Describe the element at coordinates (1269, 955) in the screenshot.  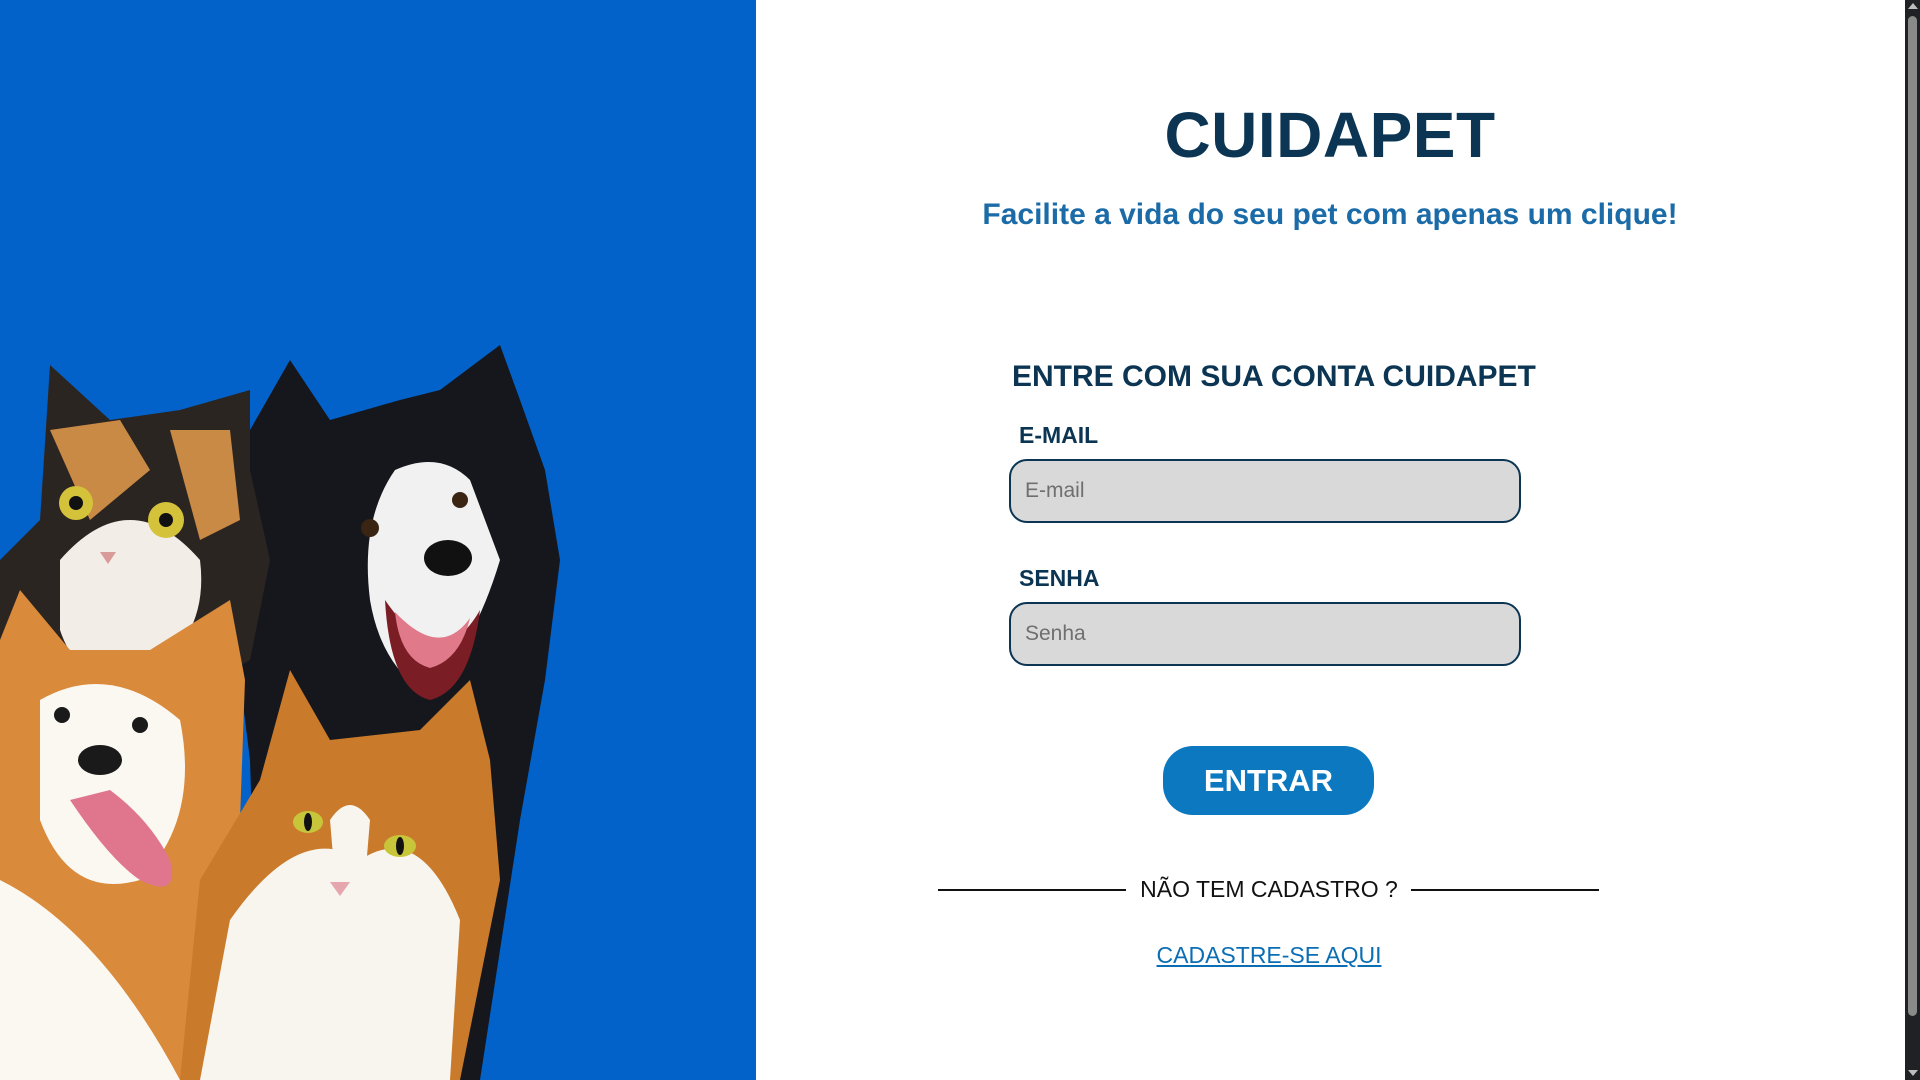
I see `signup-link: CADASTRE-SE AQUI` at that location.